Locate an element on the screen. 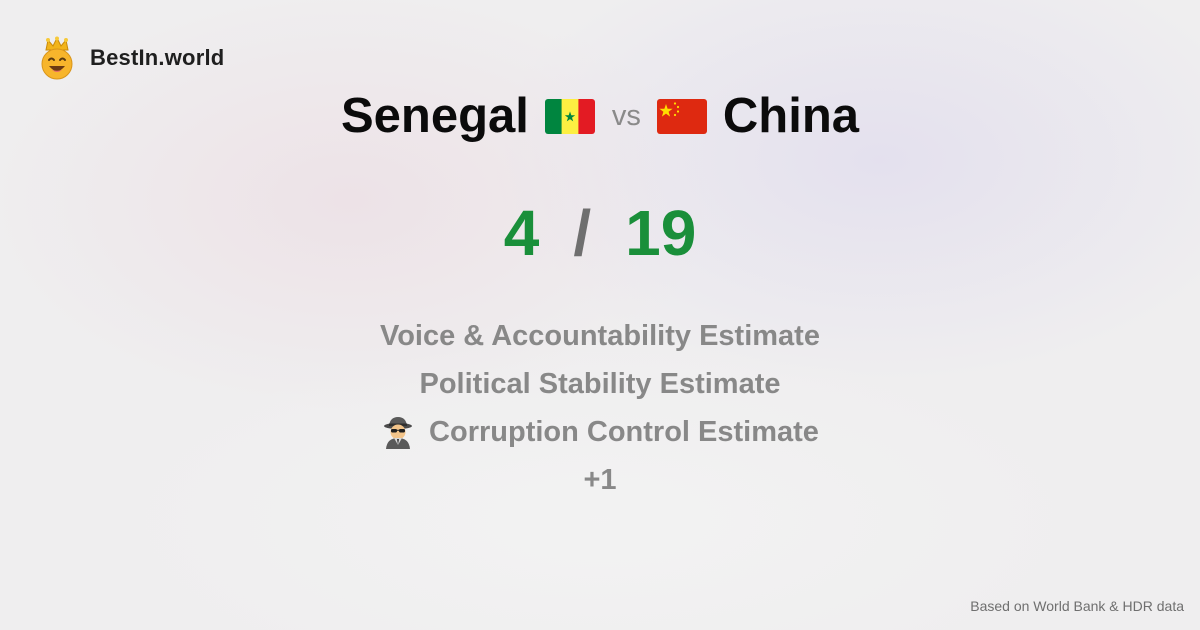  senegal-flag-icon is located at coordinates (569, 116).